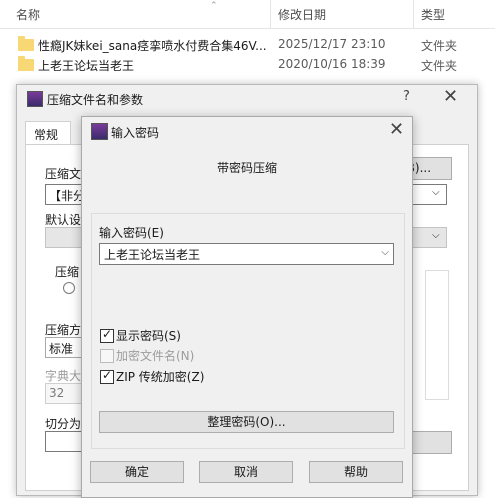  I want to click on show-password-label: 显示密码(S), so click(148, 335).